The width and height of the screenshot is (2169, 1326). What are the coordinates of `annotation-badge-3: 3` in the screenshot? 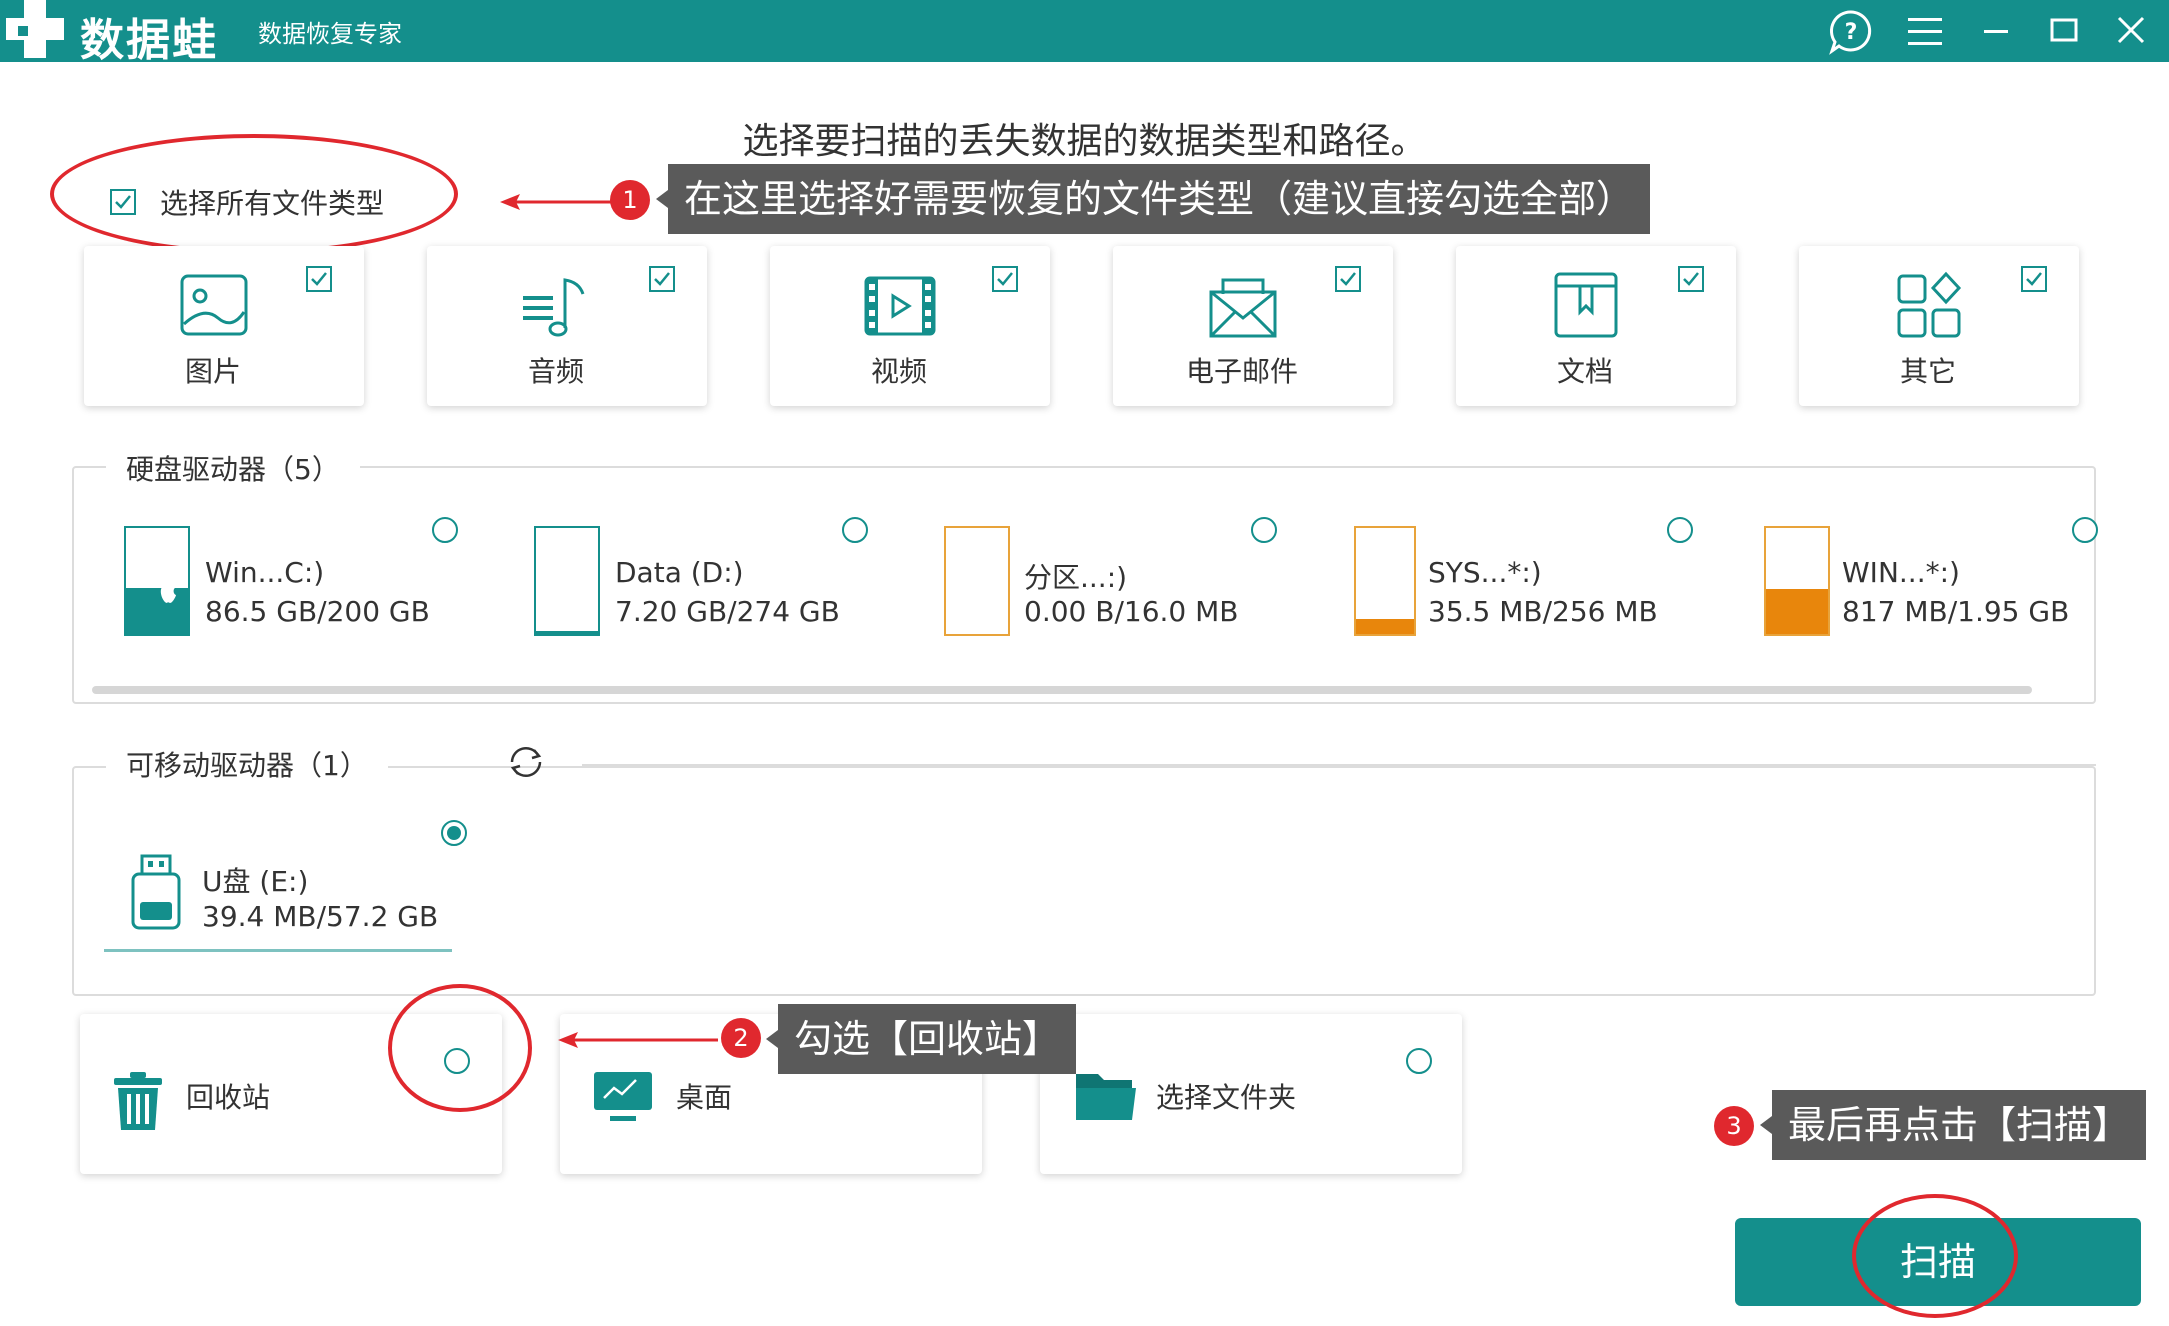 It's located at (1734, 1126).